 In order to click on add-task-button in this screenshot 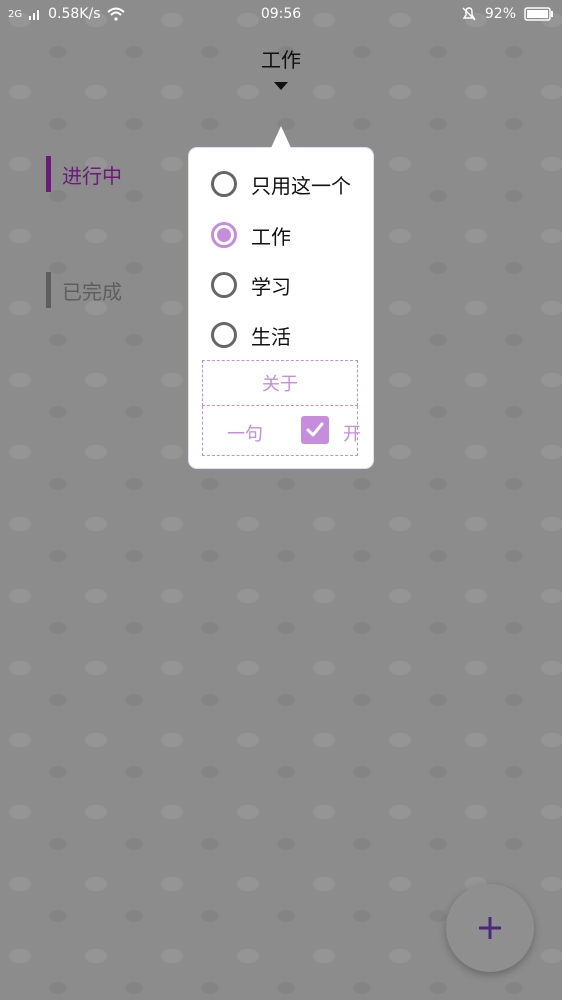, I will do `click(490, 928)`.